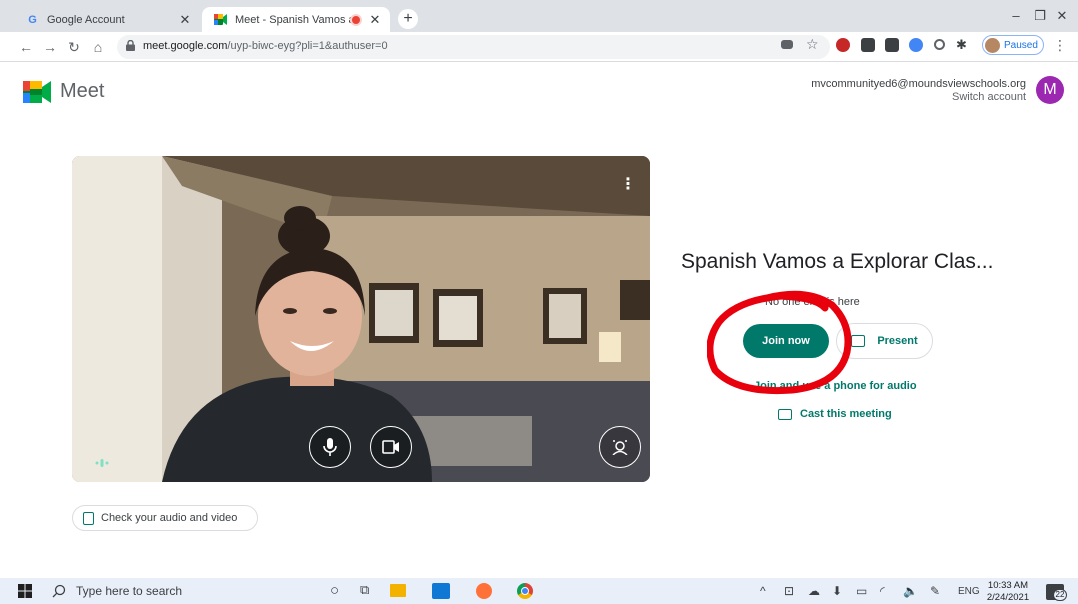  I want to click on cast-meeting-link: Cast this meeting, so click(835, 414).